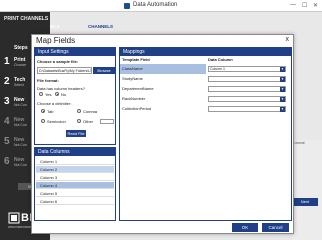 This screenshot has width=322, height=240. I want to click on window-title: Data Automation, so click(155, 5).